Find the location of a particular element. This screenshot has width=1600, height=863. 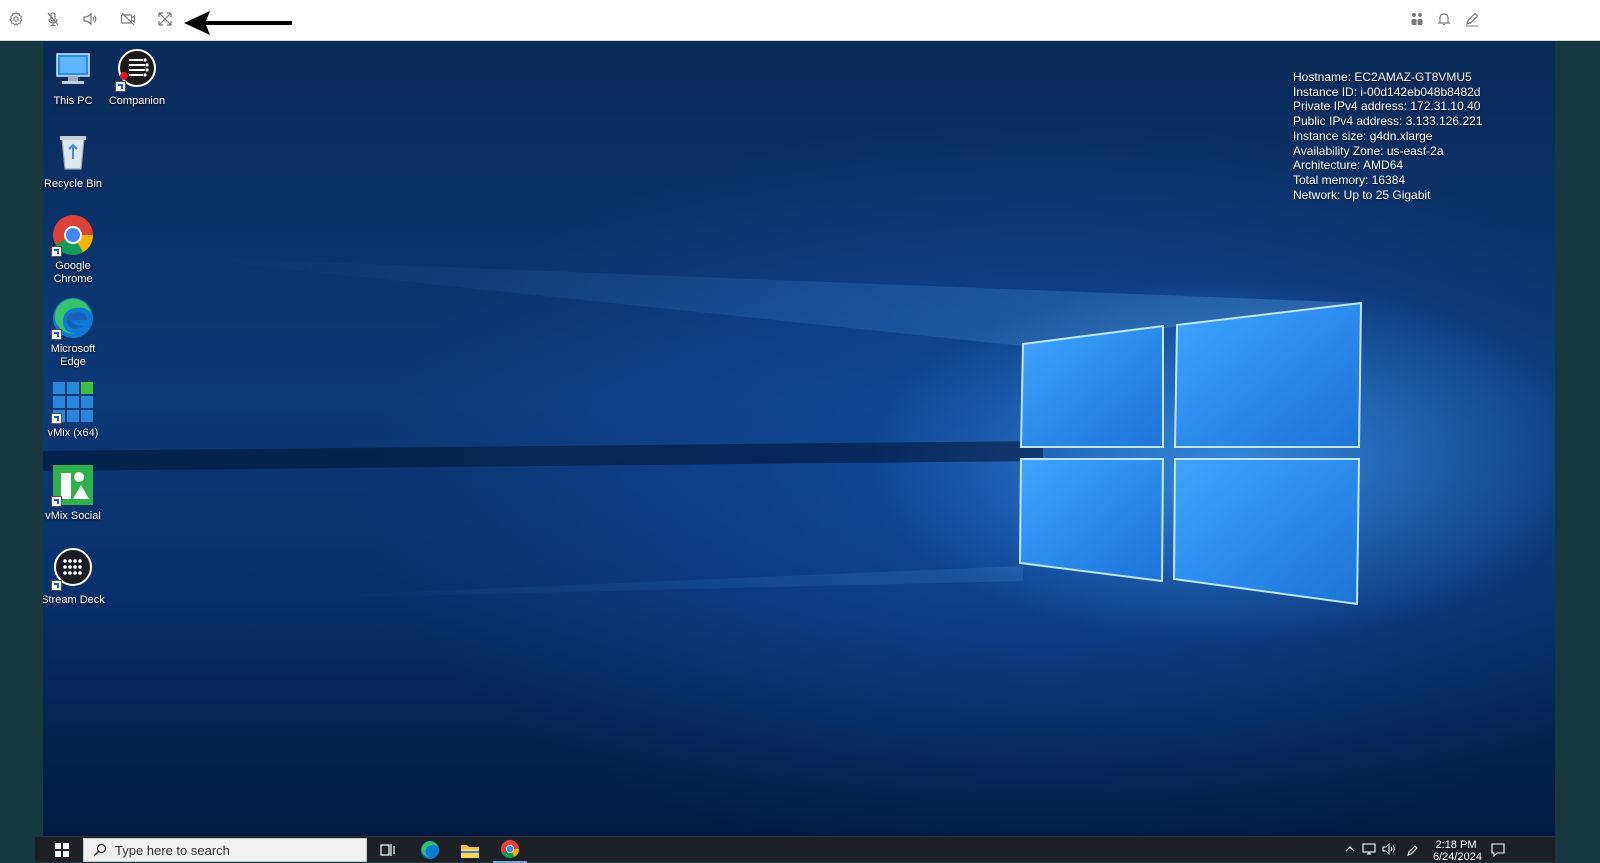

desktop-icon-vmix-social: vMix Social is located at coordinates (75, 493).